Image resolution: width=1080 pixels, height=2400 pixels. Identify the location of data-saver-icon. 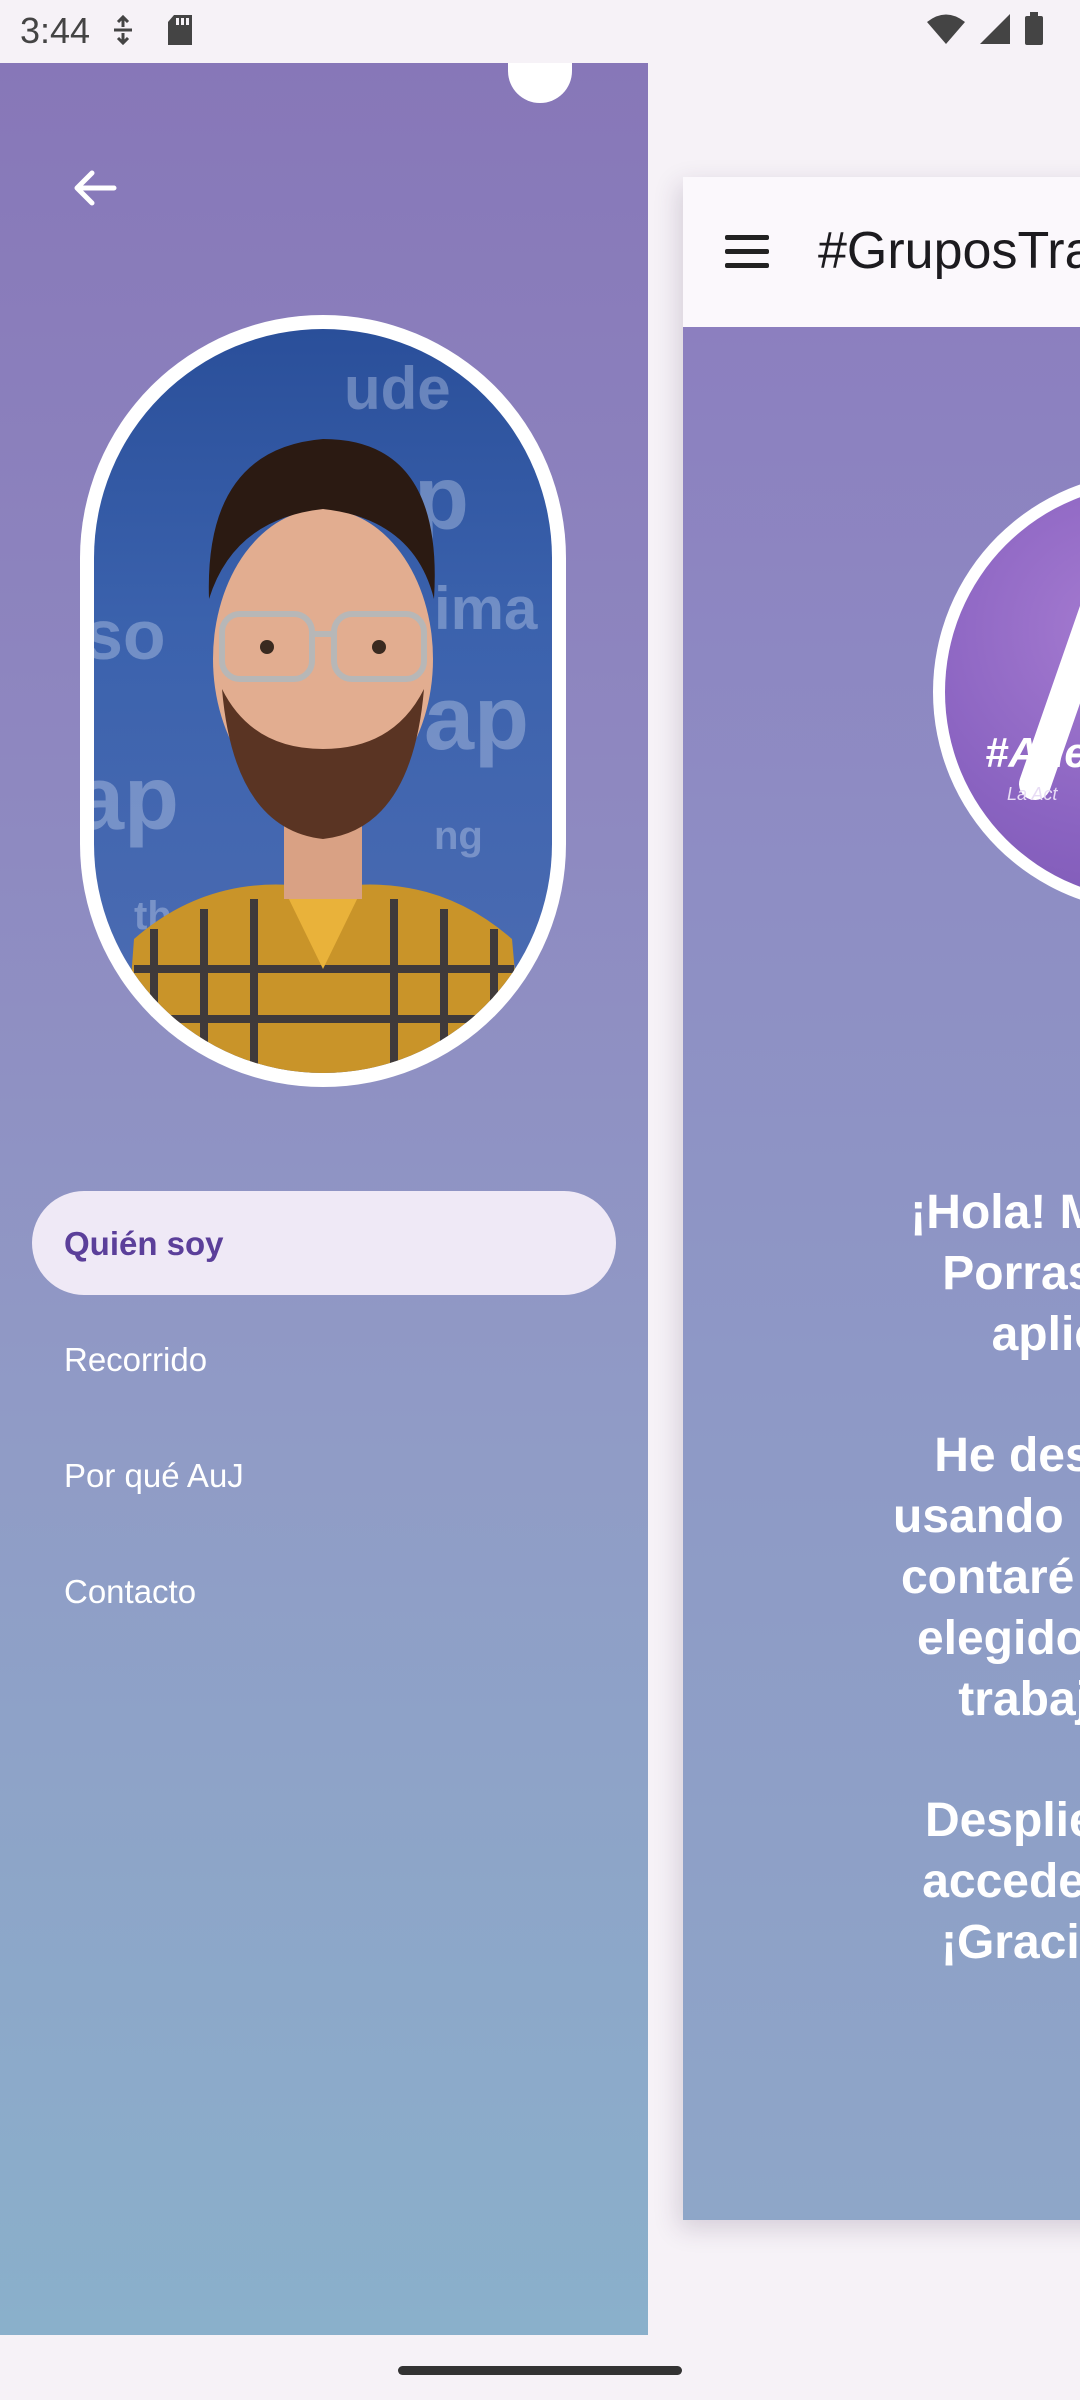
(123, 30).